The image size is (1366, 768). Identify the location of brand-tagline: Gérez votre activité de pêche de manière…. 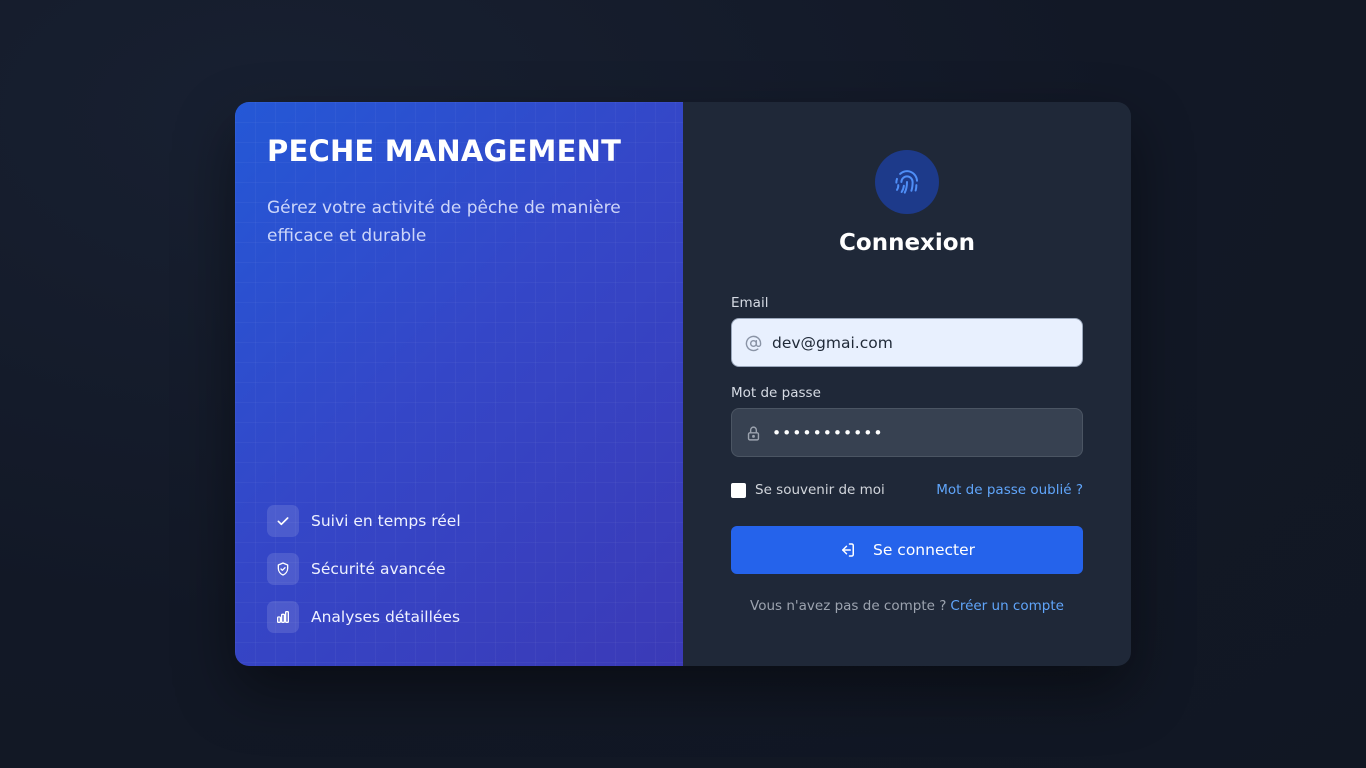
(444, 222).